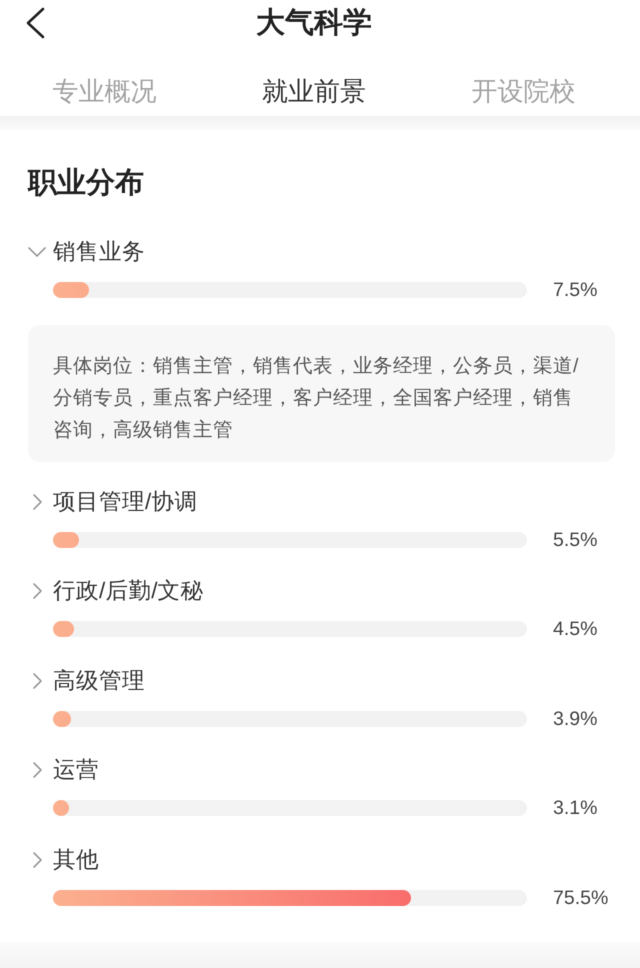 Image resolution: width=640 pixels, height=968 pixels. What do you see at coordinates (581, 898) in the screenshot?
I see `percentage-text: 75.5%` at bounding box center [581, 898].